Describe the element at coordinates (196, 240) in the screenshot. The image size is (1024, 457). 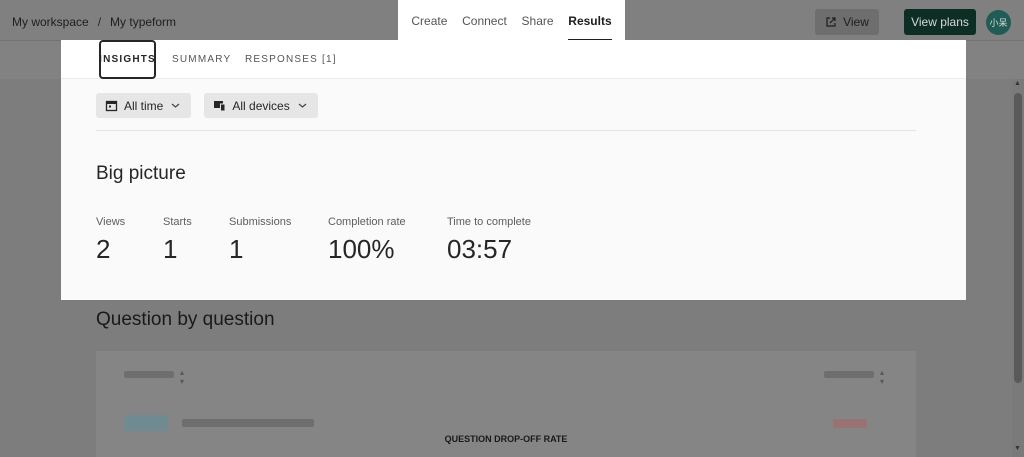
I see `stat-starts: Starts 1` at that location.